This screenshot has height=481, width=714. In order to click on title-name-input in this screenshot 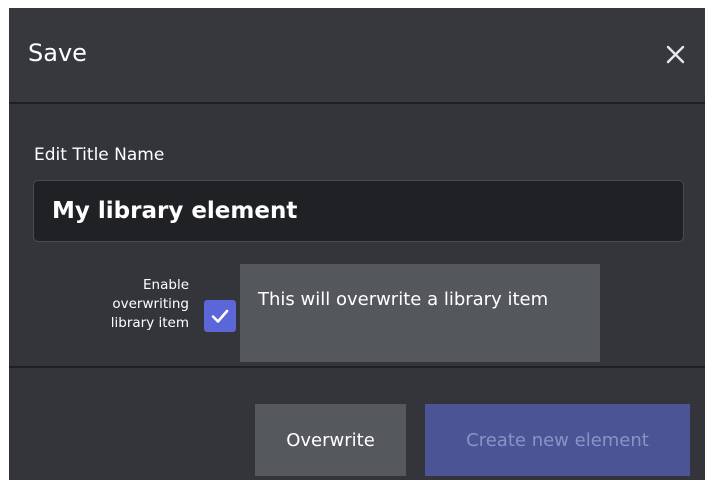, I will do `click(358, 211)`.